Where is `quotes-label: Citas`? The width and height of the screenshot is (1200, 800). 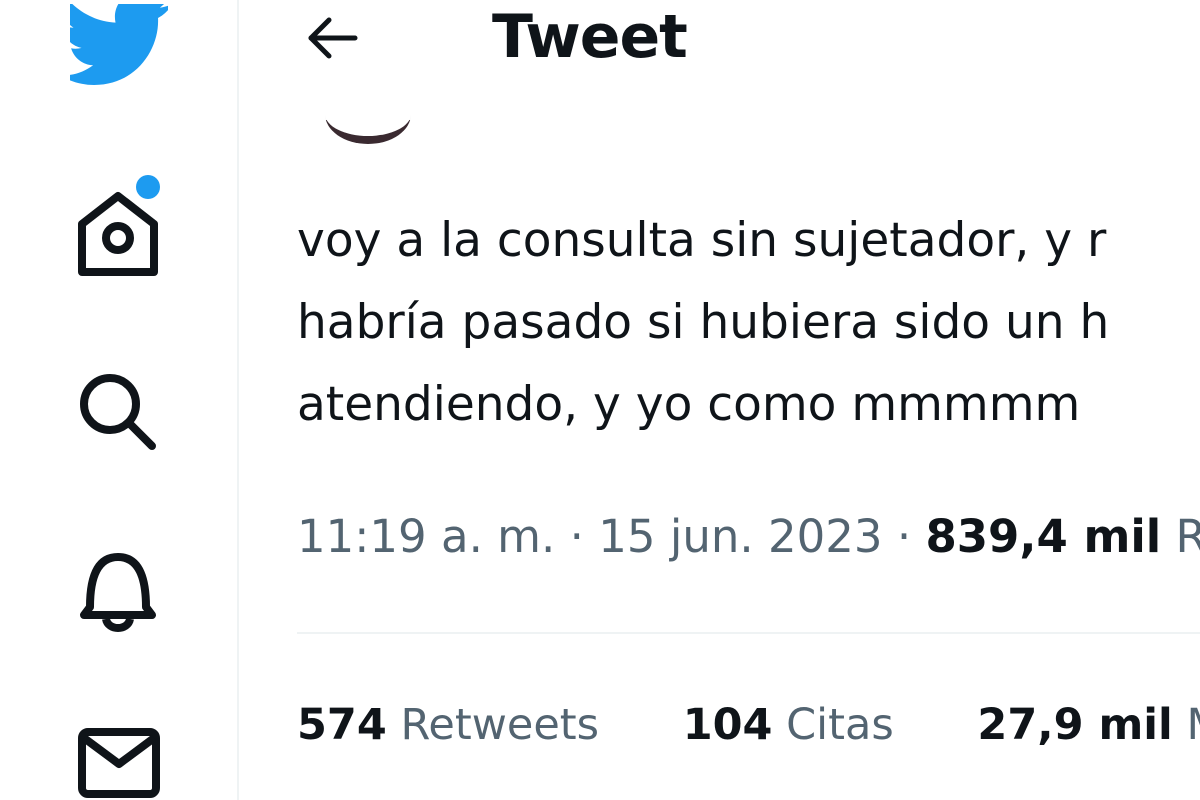 quotes-label: Citas is located at coordinates (840, 725).